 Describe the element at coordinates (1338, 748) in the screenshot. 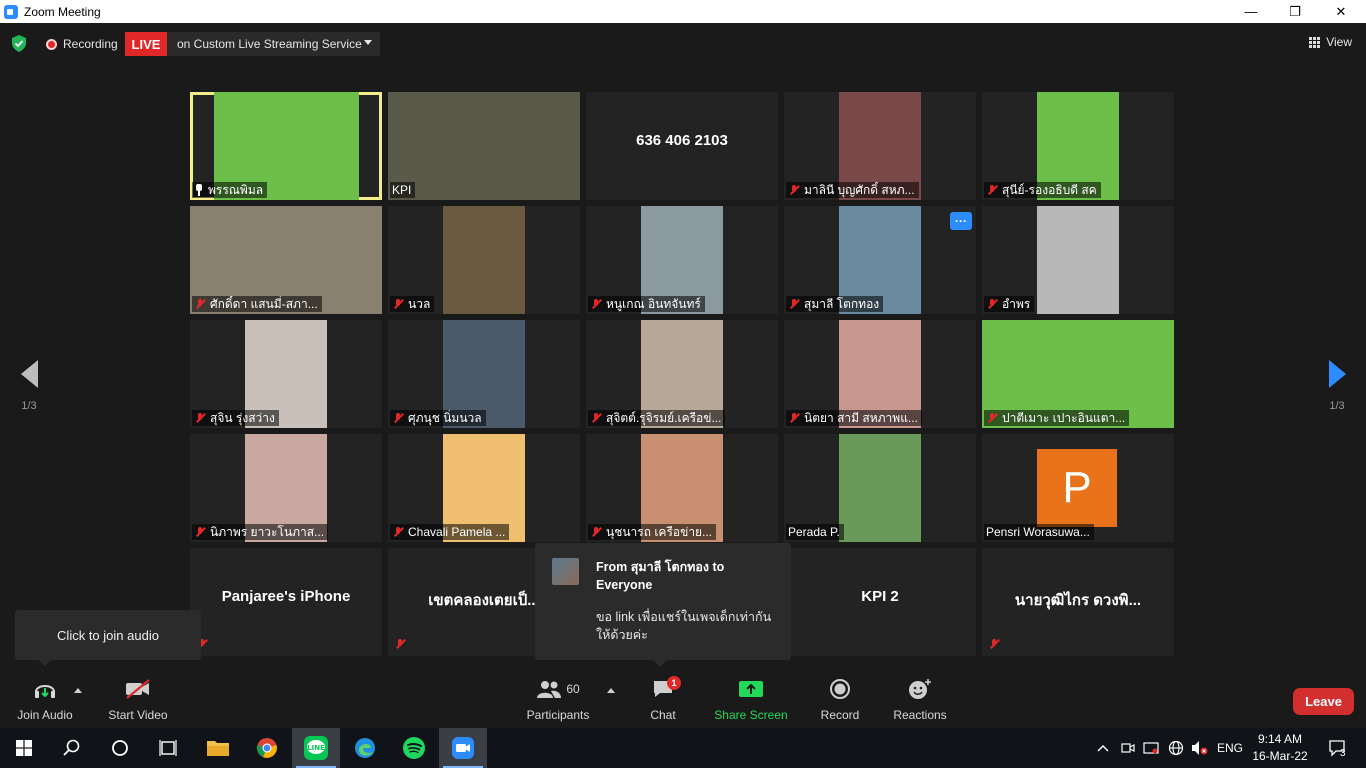

I see `notifications-button: 3` at that location.